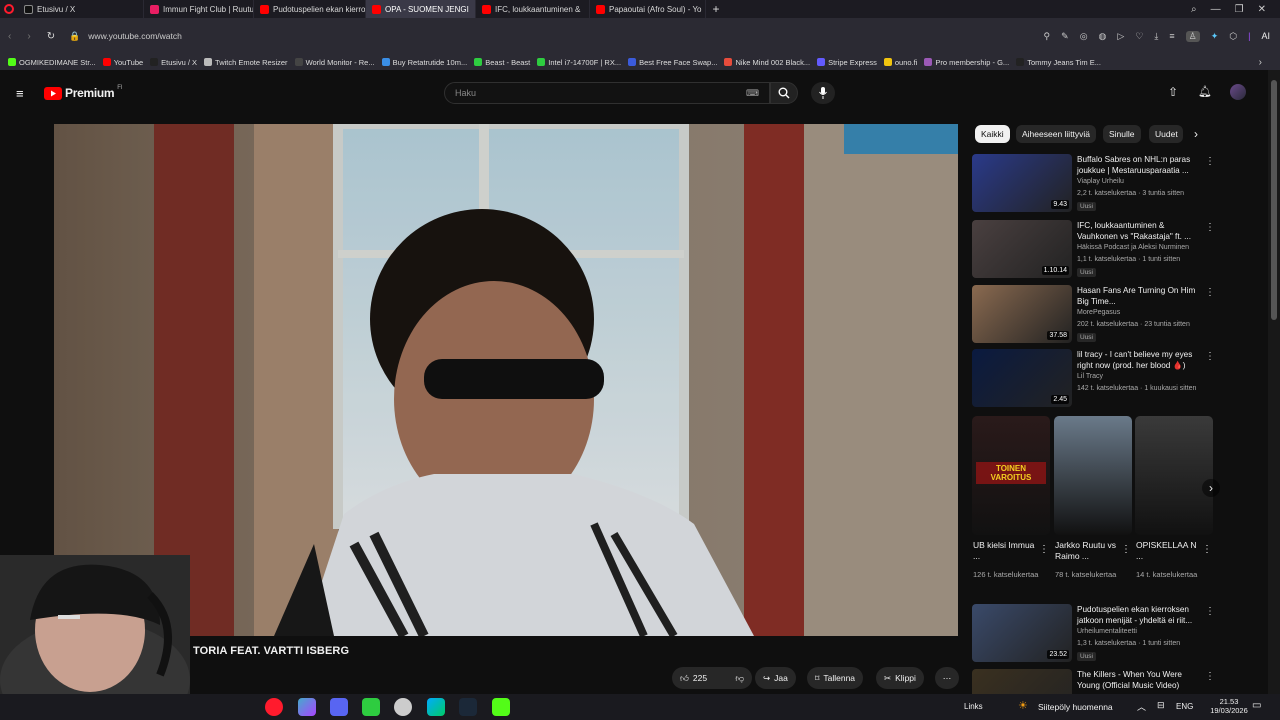 The image size is (1280, 720). What do you see at coordinates (1161, 705) in the screenshot?
I see `network-icon: ⊟` at bounding box center [1161, 705].